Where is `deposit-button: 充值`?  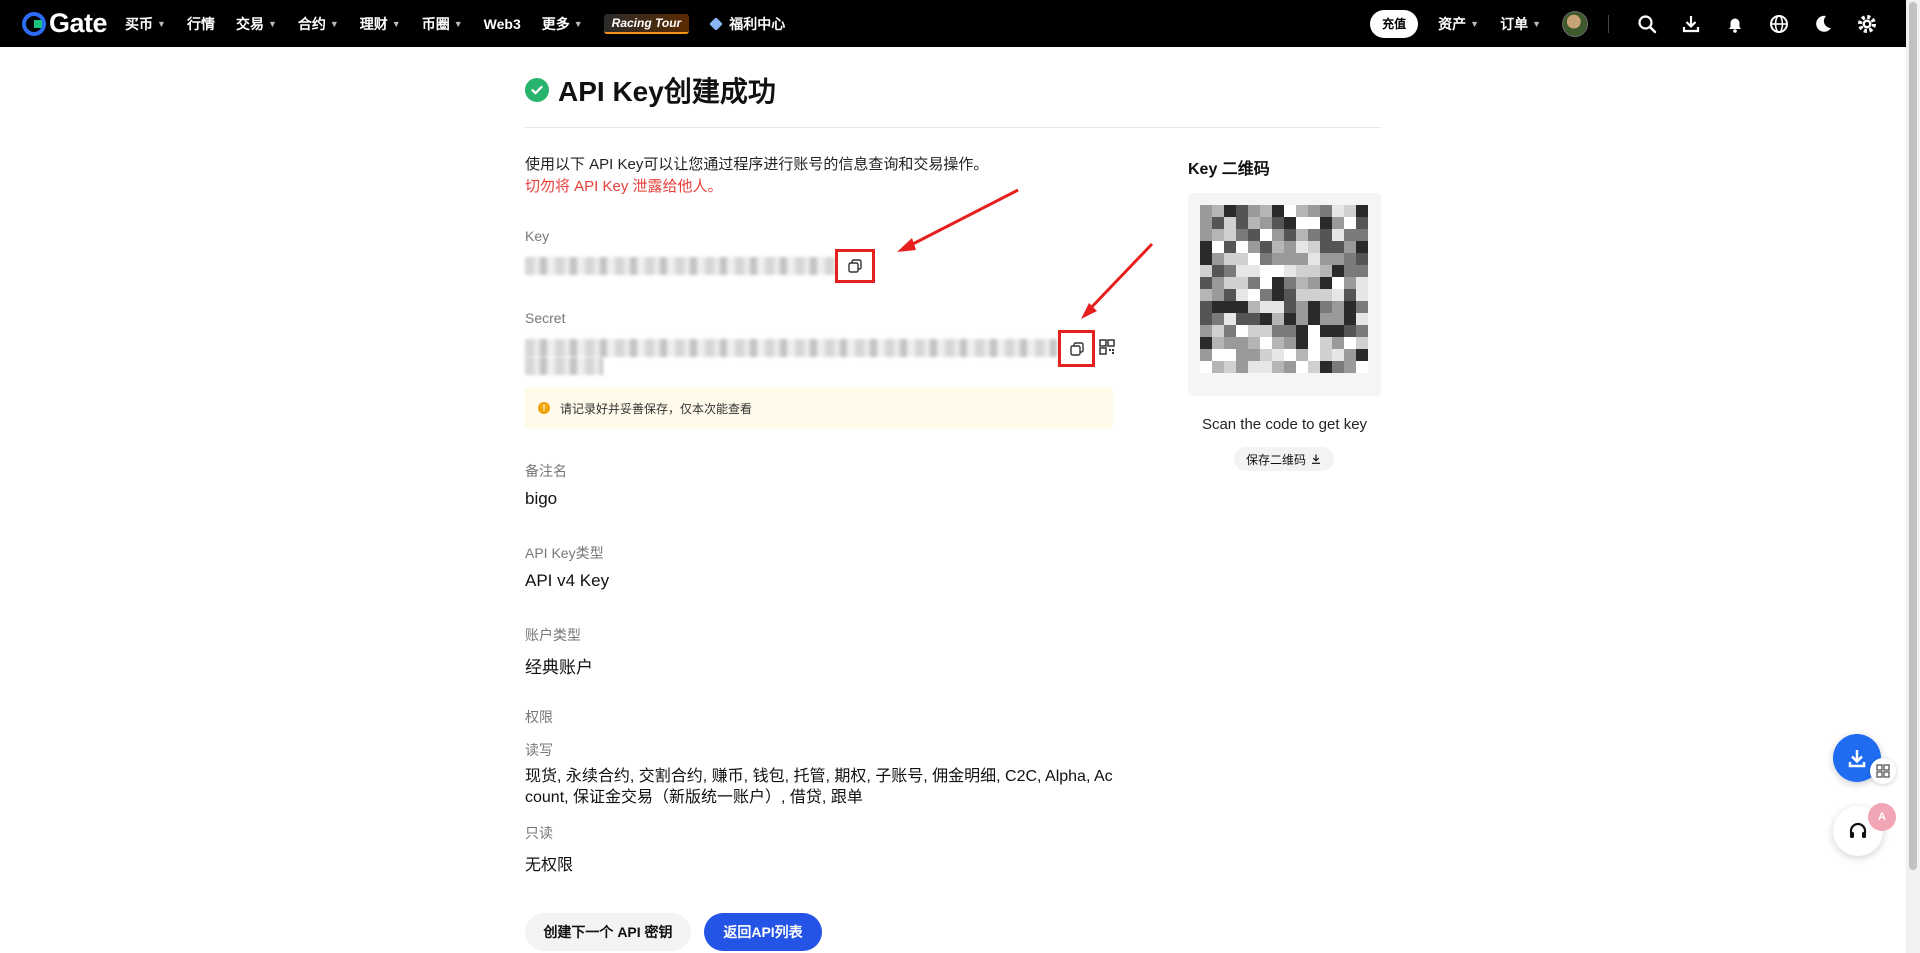
deposit-button: 充值 is located at coordinates (1394, 23).